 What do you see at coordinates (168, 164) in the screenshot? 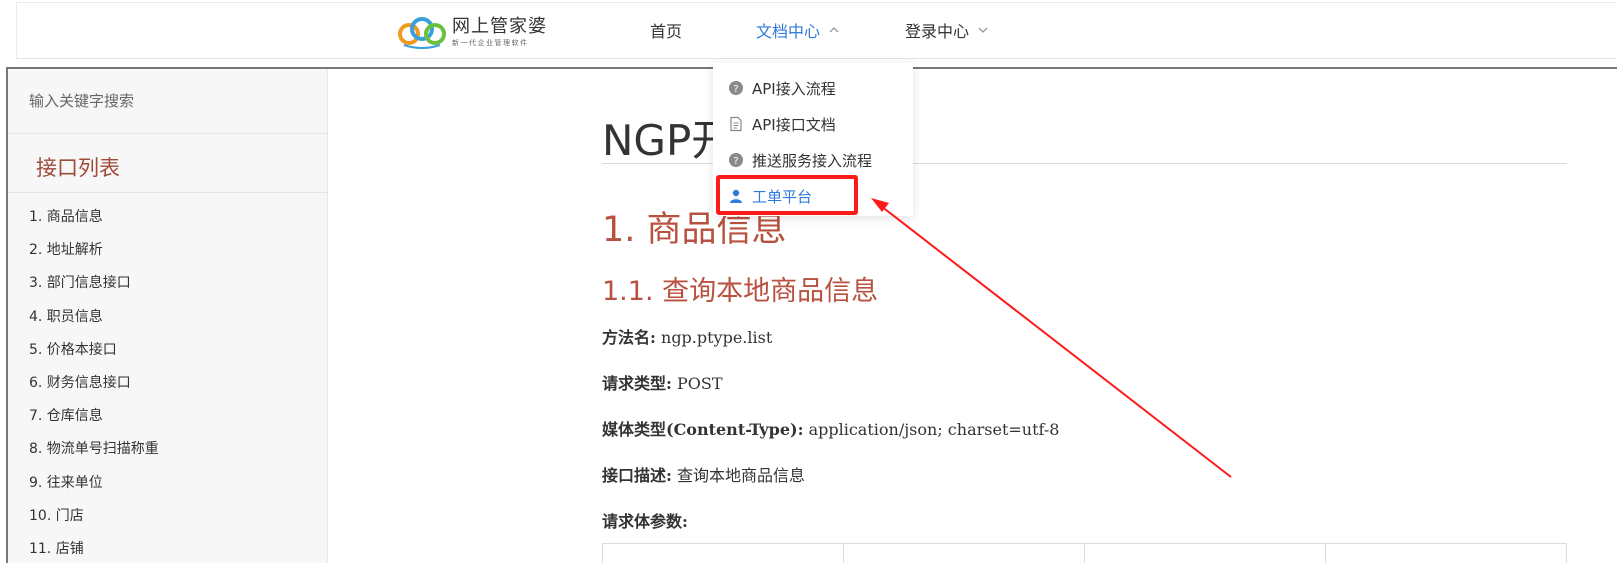
I see `sidebar-section-title: 接口列表` at bounding box center [168, 164].